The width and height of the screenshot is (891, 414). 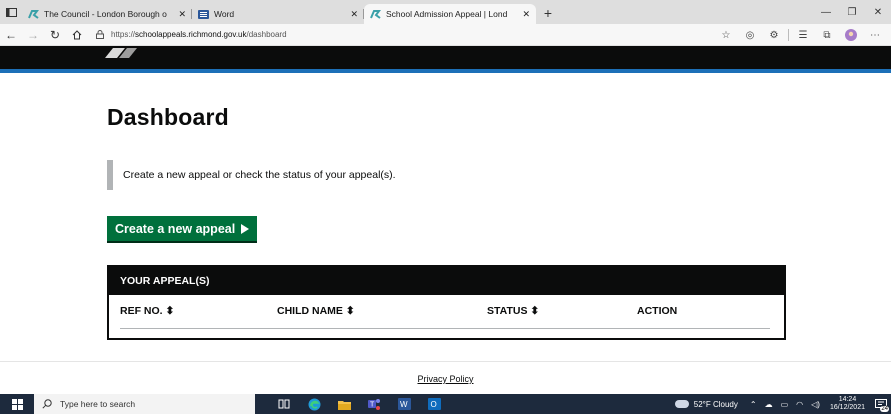 What do you see at coordinates (121, 53) in the screenshot?
I see `council-logo-icon` at bounding box center [121, 53].